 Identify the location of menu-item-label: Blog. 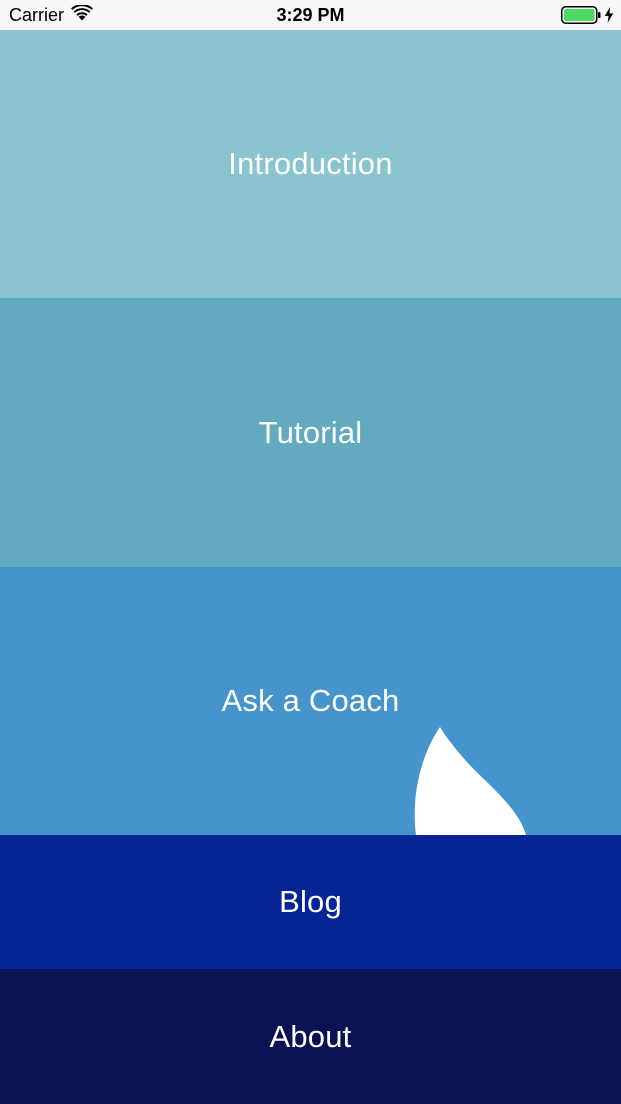
(310, 901).